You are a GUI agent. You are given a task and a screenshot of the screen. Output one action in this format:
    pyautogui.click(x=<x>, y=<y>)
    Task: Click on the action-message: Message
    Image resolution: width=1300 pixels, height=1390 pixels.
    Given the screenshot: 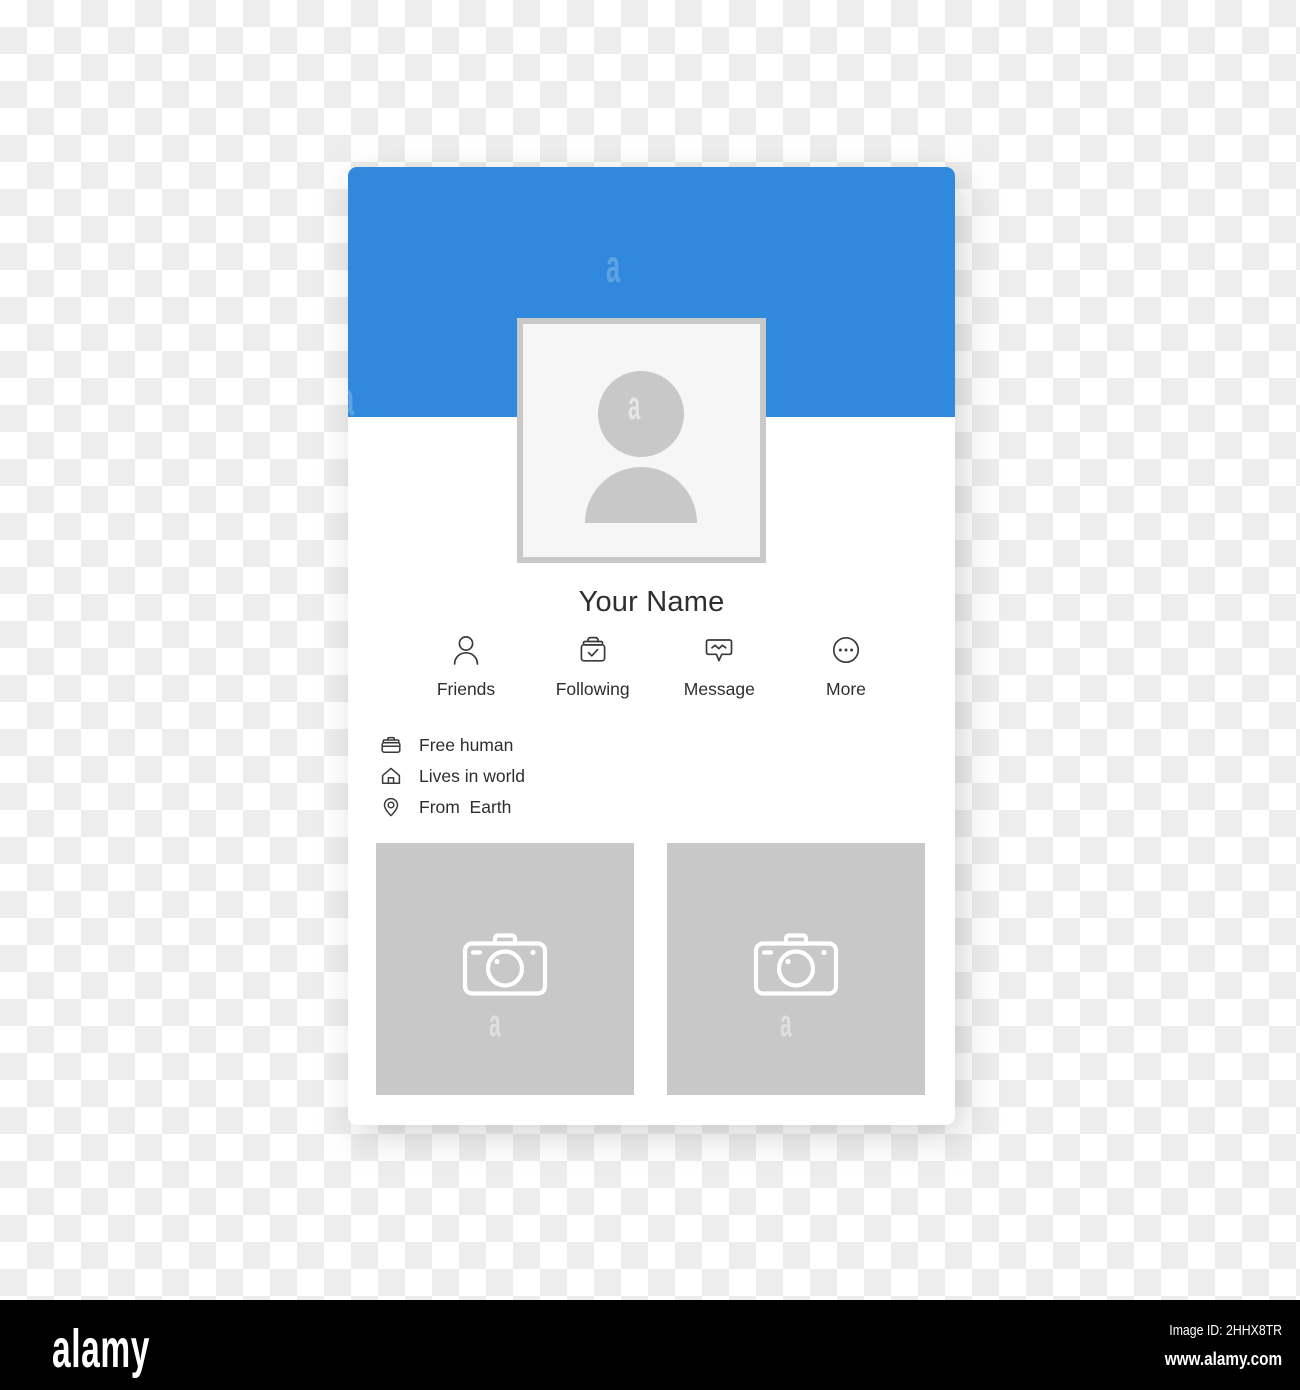 What is the action you would take?
    pyautogui.click(x=719, y=666)
    